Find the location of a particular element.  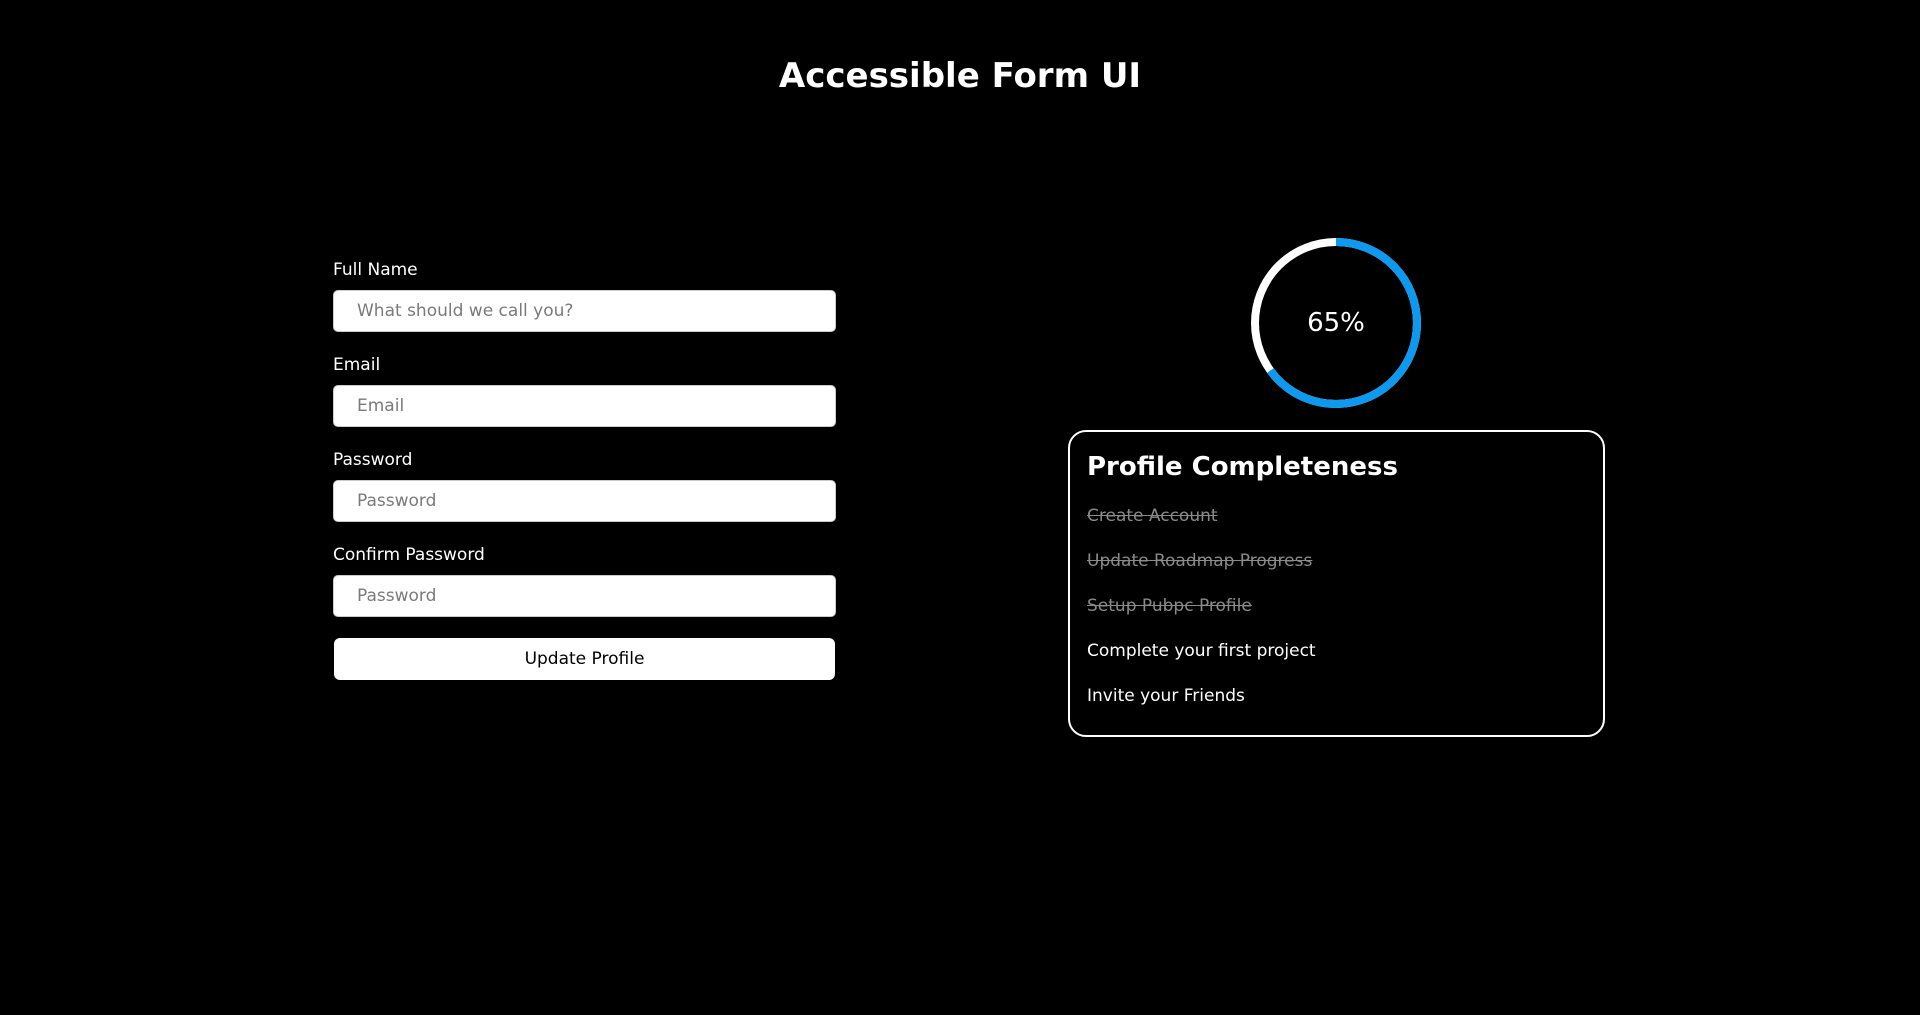

page-title: Accessible Form UI is located at coordinates (960, 76).